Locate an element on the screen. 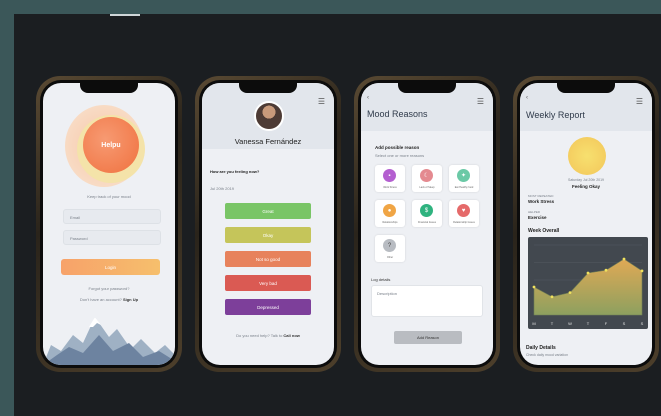 This screenshot has width=661, height=416. reason-financial-issues: $ Financial Issues is located at coordinates (427, 213).